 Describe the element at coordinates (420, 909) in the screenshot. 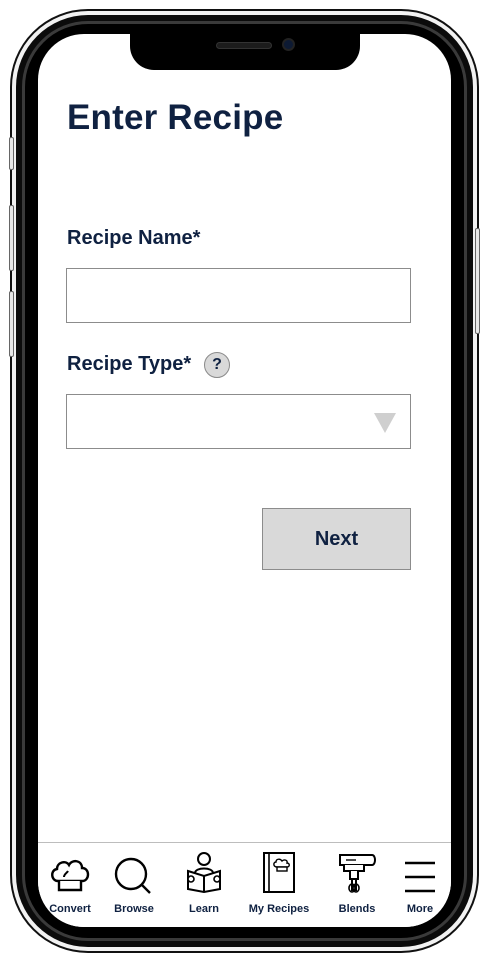

I see `tab-label: More` at that location.